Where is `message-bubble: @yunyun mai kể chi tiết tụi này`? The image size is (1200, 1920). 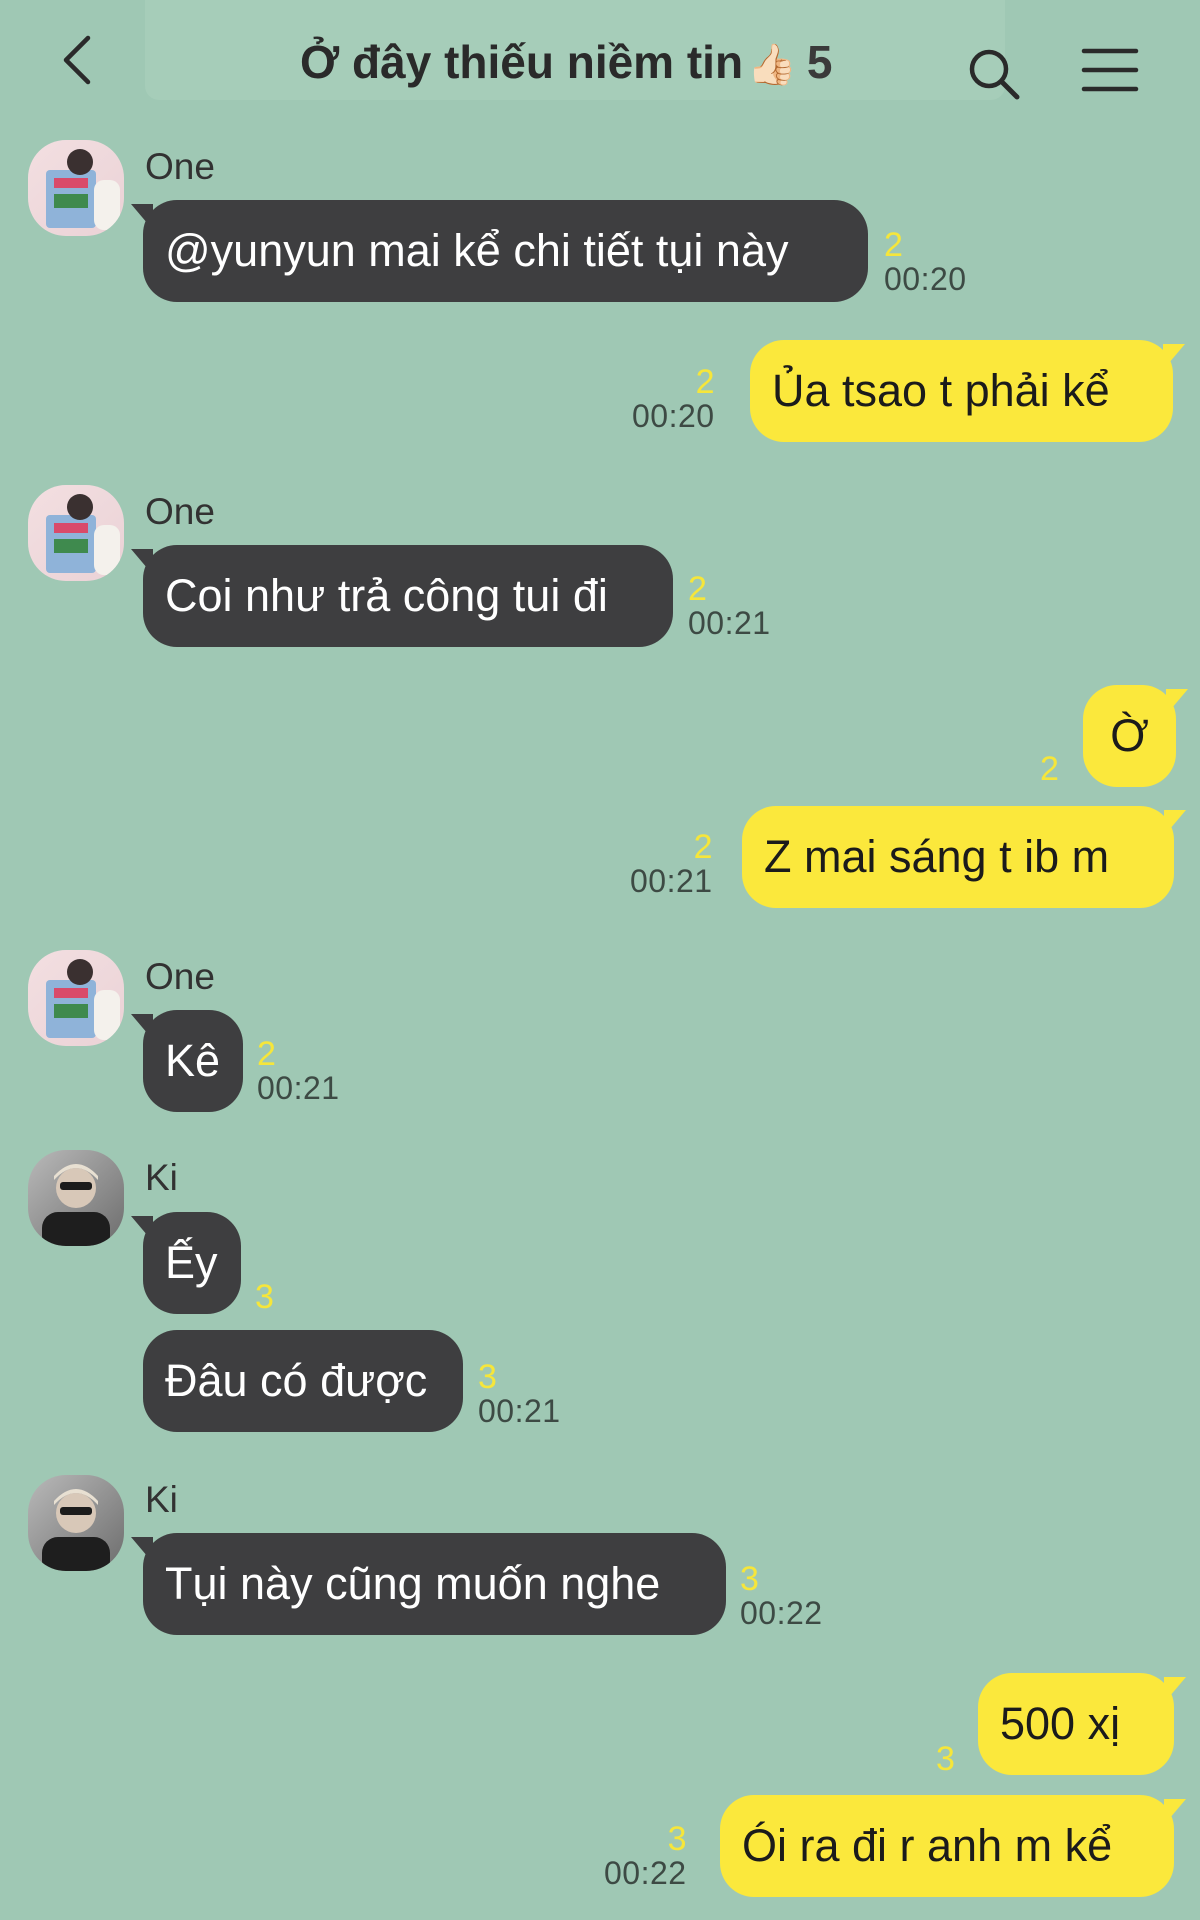 message-bubble: @yunyun mai kể chi tiết tụi này is located at coordinates (499, 251).